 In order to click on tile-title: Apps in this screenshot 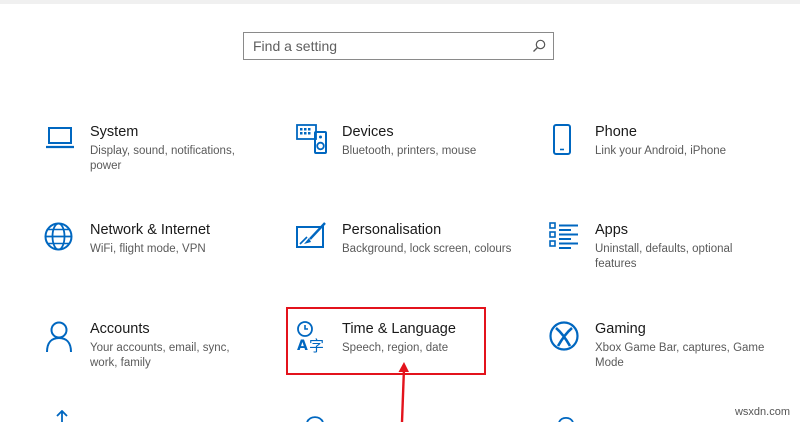, I will do `click(612, 230)`.